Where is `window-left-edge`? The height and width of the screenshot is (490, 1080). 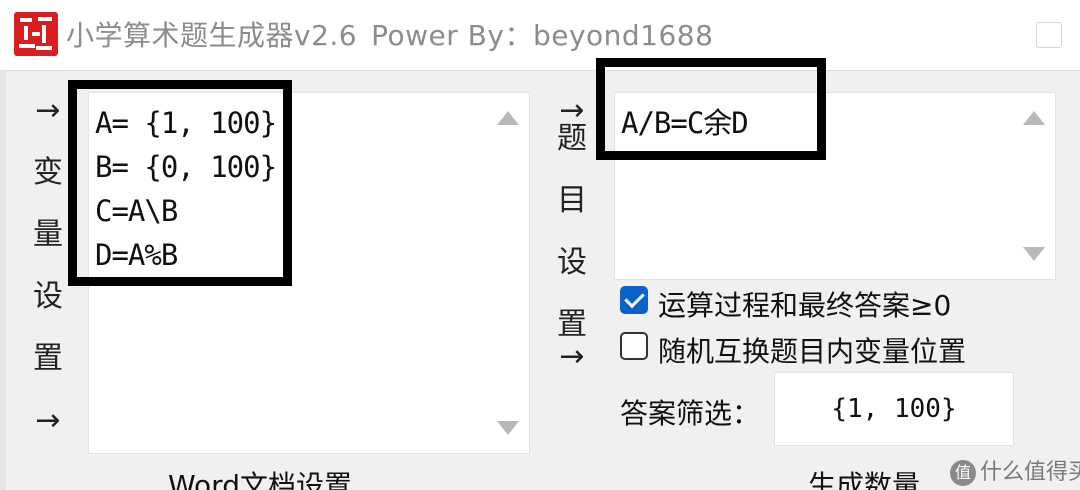 window-left-edge is located at coordinates (3, 280).